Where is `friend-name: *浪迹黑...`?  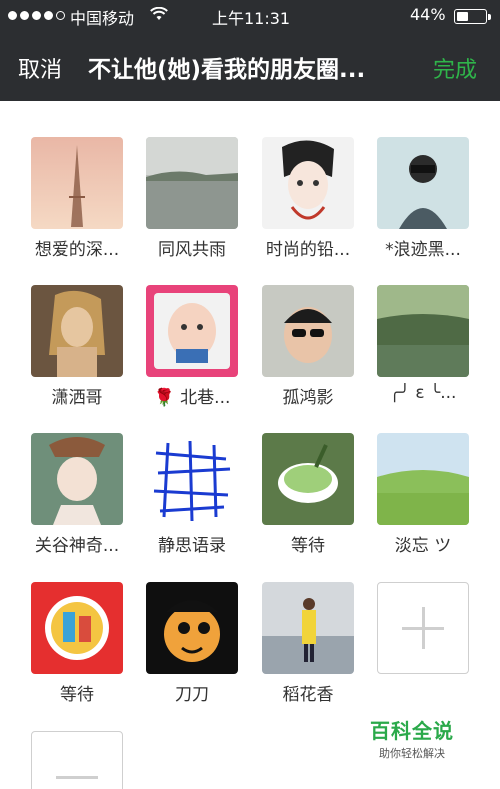
friend-name: *浪迹黑... is located at coordinates (423, 250).